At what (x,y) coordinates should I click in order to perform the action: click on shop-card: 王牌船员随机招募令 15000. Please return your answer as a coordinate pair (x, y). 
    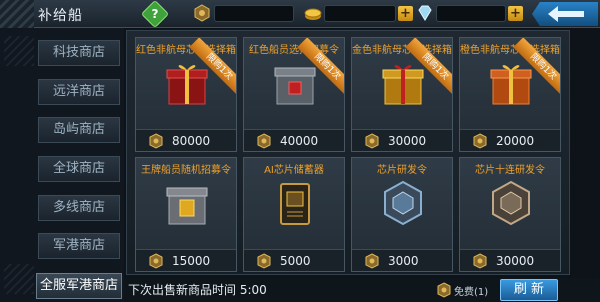
    Looking at the image, I should click on (186, 214).